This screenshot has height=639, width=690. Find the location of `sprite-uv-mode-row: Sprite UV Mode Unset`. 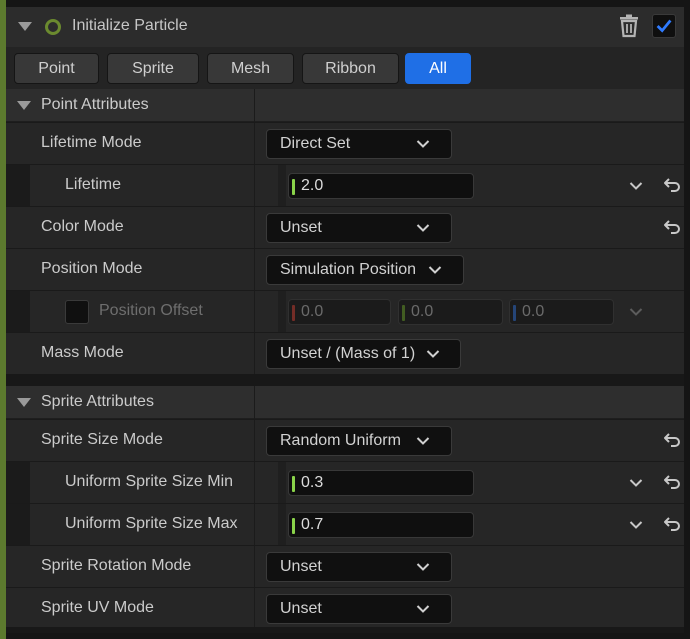

sprite-uv-mode-row: Sprite UV Mode Unset is located at coordinates (345, 608).